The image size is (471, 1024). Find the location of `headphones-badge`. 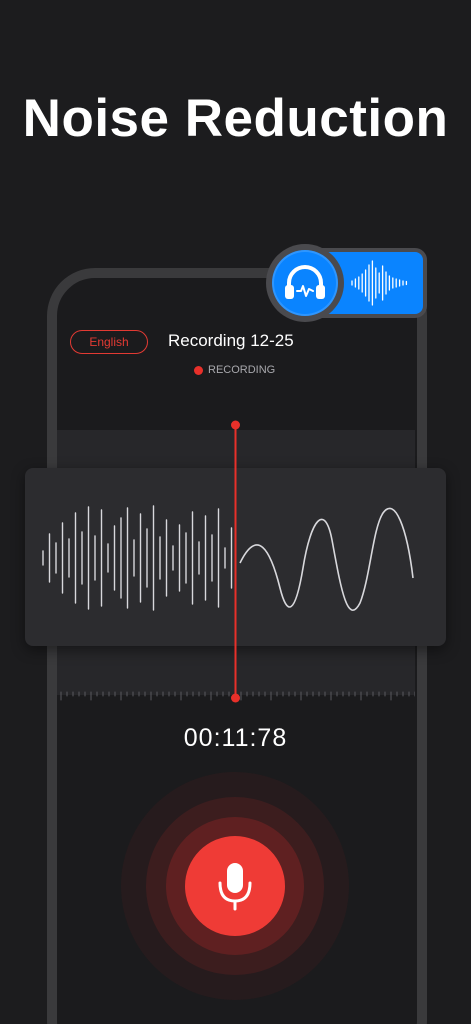

headphones-badge is located at coordinates (305, 283).